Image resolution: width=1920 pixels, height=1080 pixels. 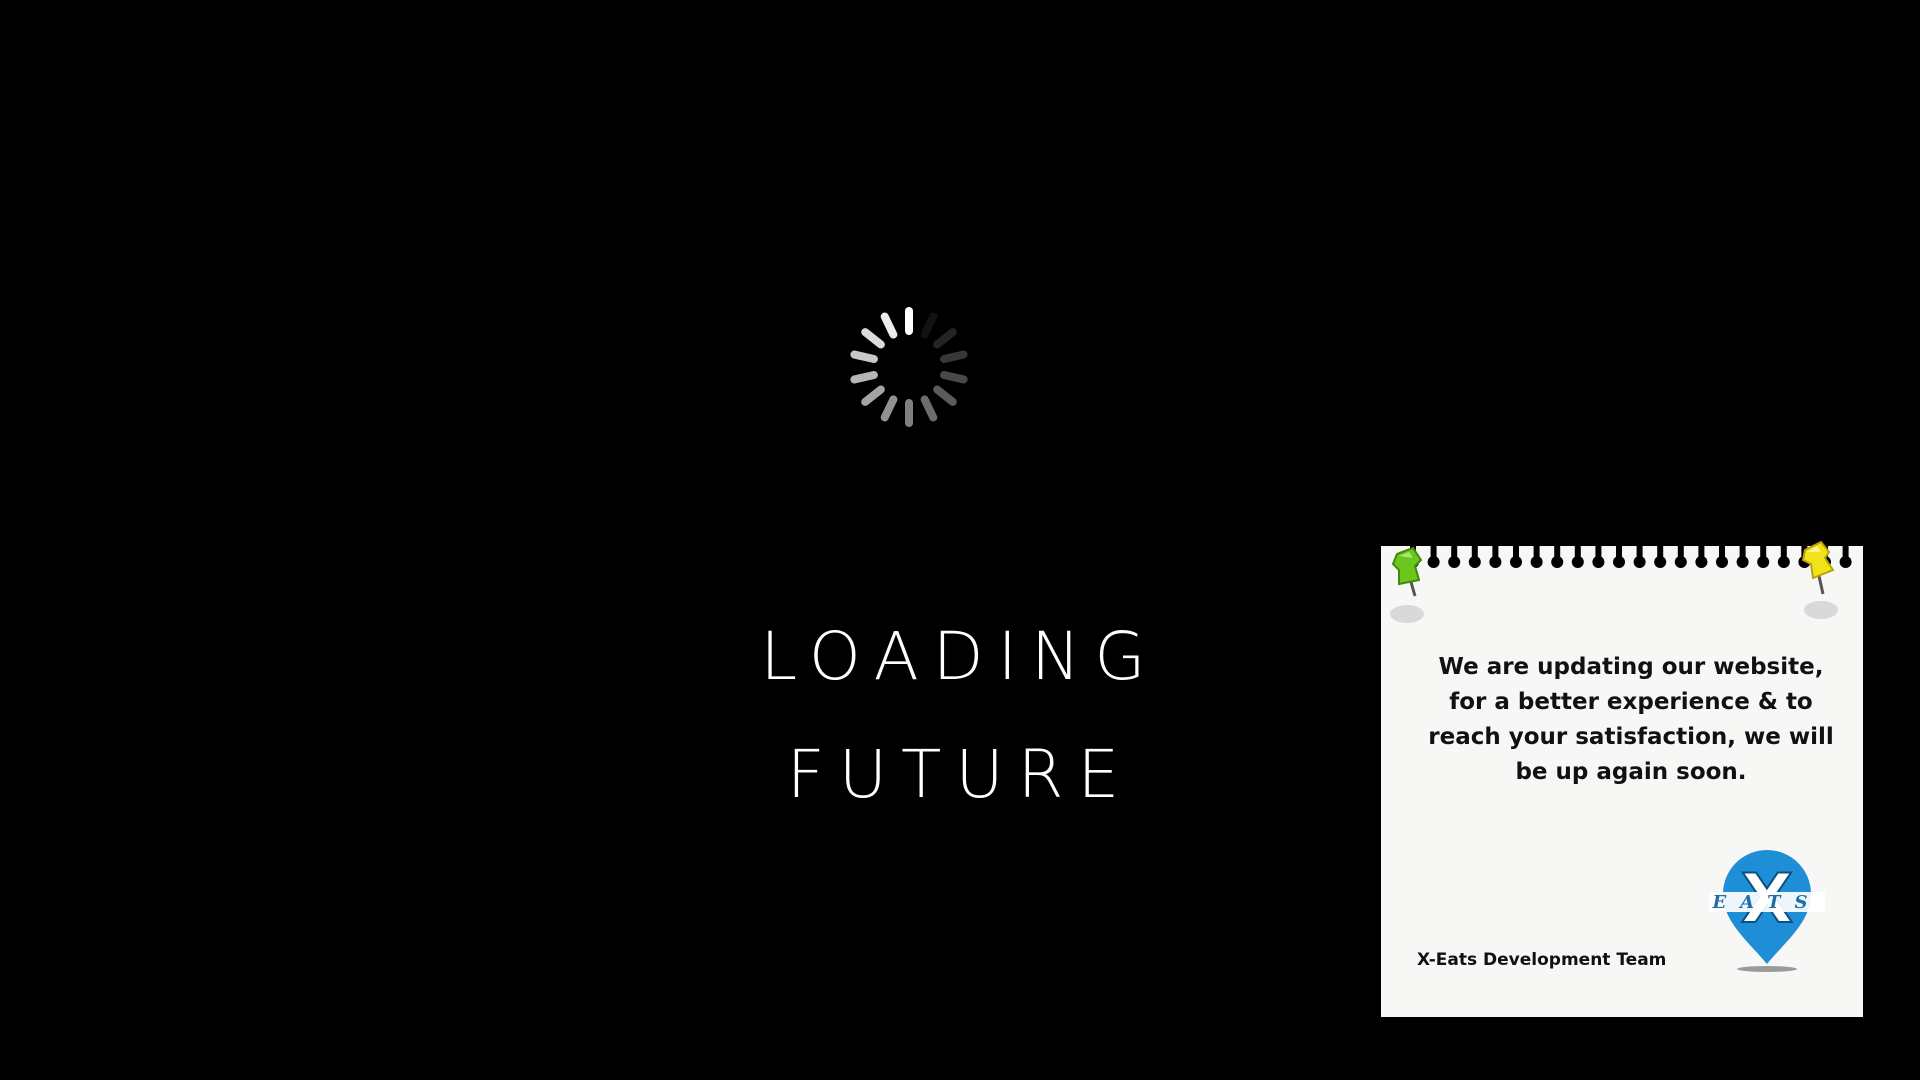 What do you see at coordinates (1766, 902) in the screenshot?
I see `logo-word: EATS` at bounding box center [1766, 902].